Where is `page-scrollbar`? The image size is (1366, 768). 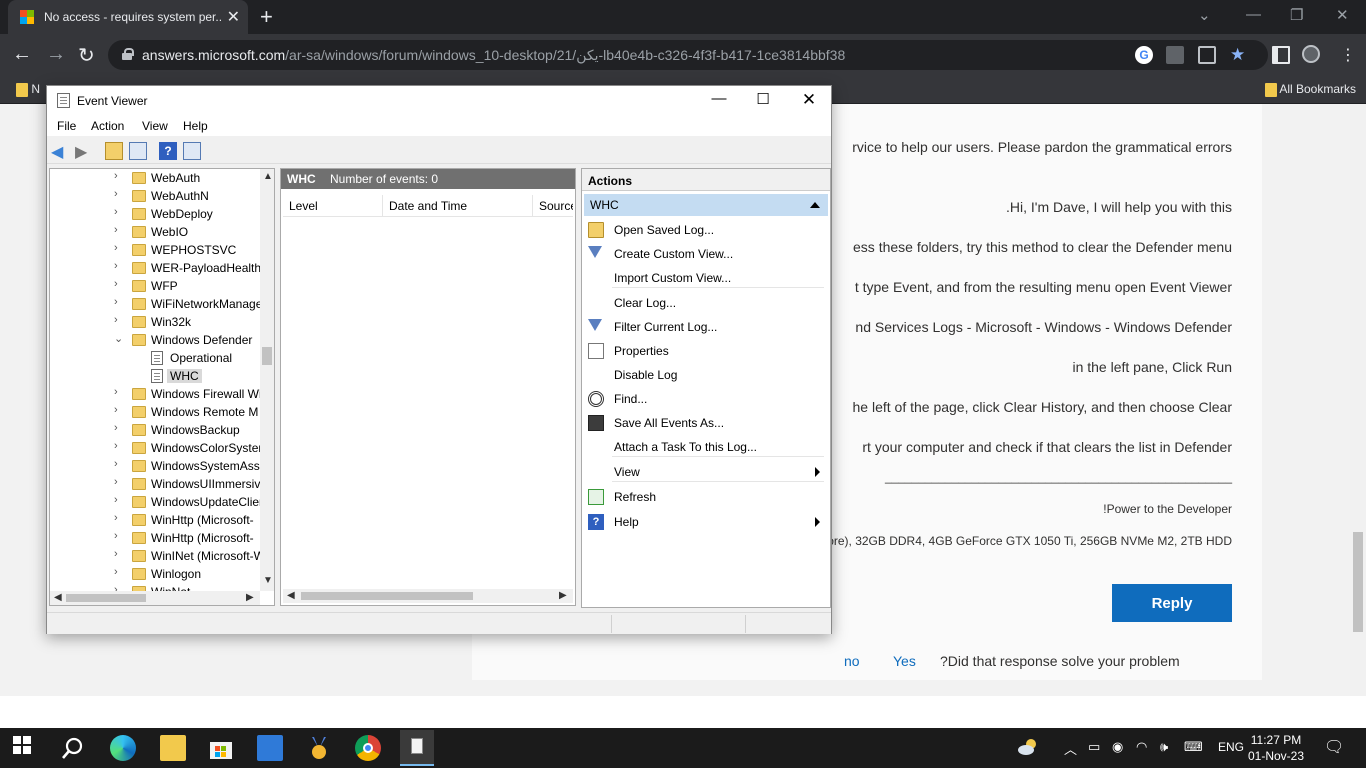 page-scrollbar is located at coordinates (1358, 416).